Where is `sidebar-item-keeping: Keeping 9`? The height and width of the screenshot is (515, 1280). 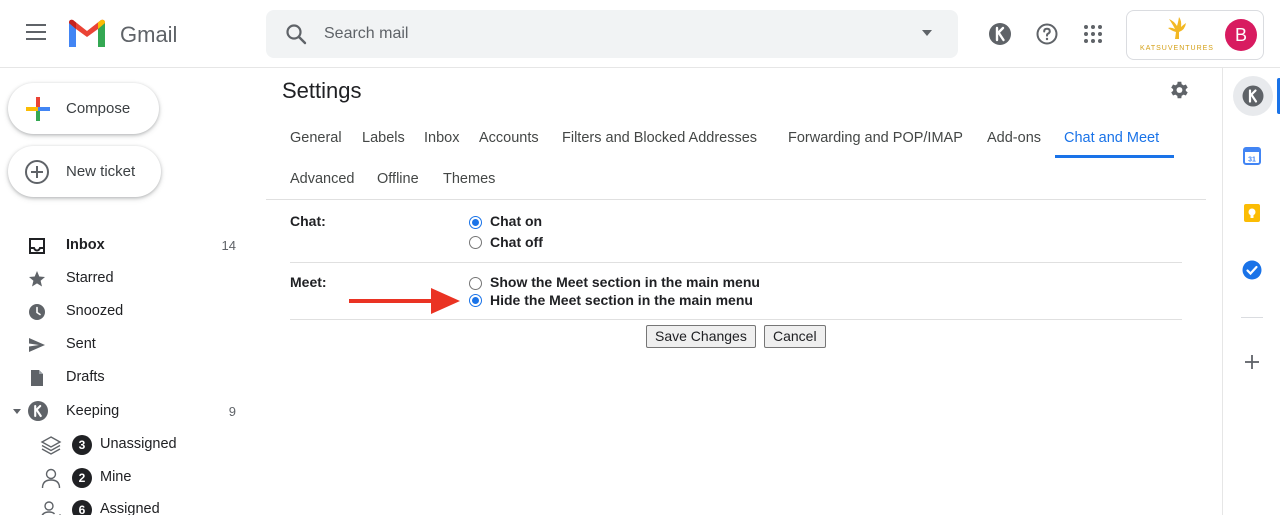 sidebar-item-keeping: Keeping 9 is located at coordinates (125, 411).